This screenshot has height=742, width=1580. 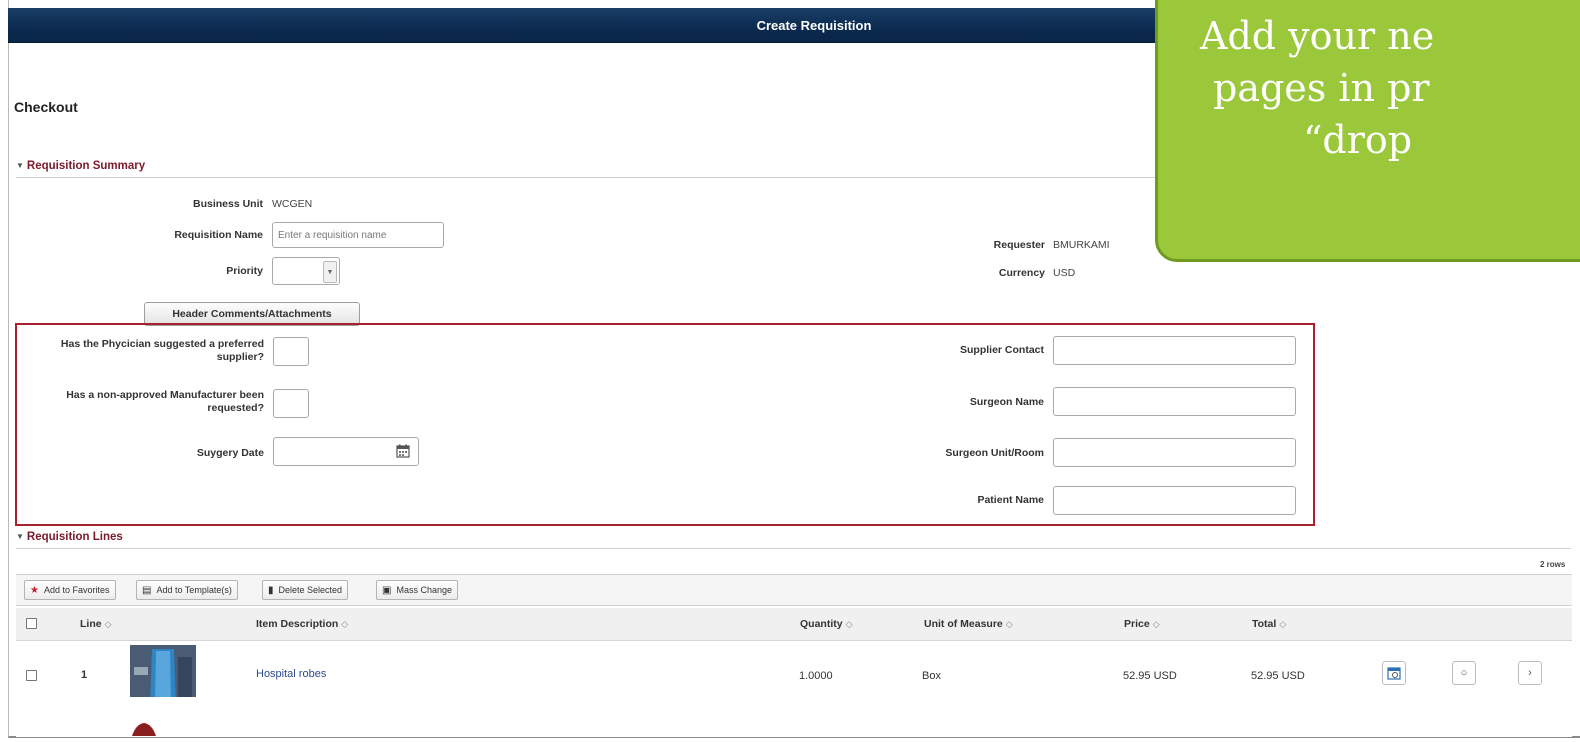 I want to click on add-to-favorites-button: ★ Add to Favorites, so click(x=70, y=590).